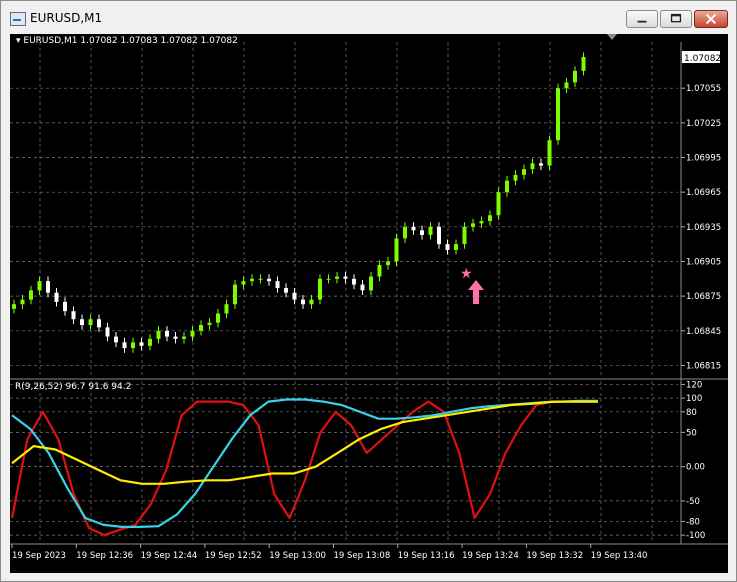 This screenshot has height=582, width=737. Describe the element at coordinates (66, 18) in the screenshot. I see `window-title: EURUSD,M1` at that location.